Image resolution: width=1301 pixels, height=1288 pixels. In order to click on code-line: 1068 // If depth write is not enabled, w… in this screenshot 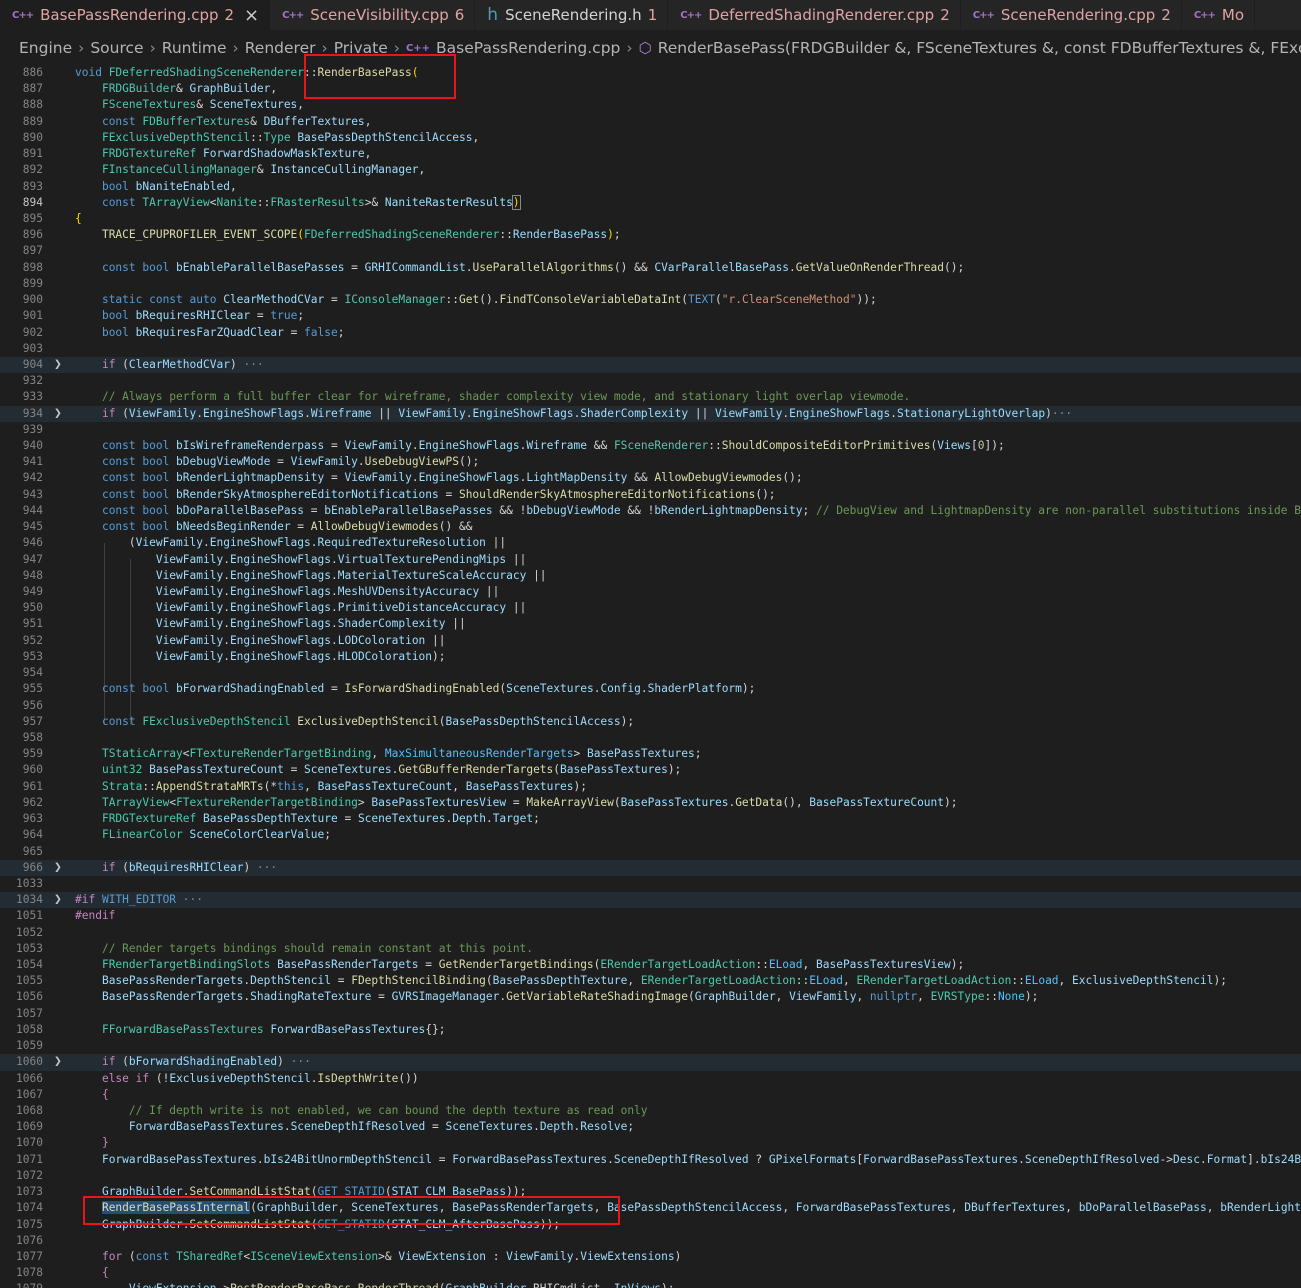, I will do `click(650, 1111)`.